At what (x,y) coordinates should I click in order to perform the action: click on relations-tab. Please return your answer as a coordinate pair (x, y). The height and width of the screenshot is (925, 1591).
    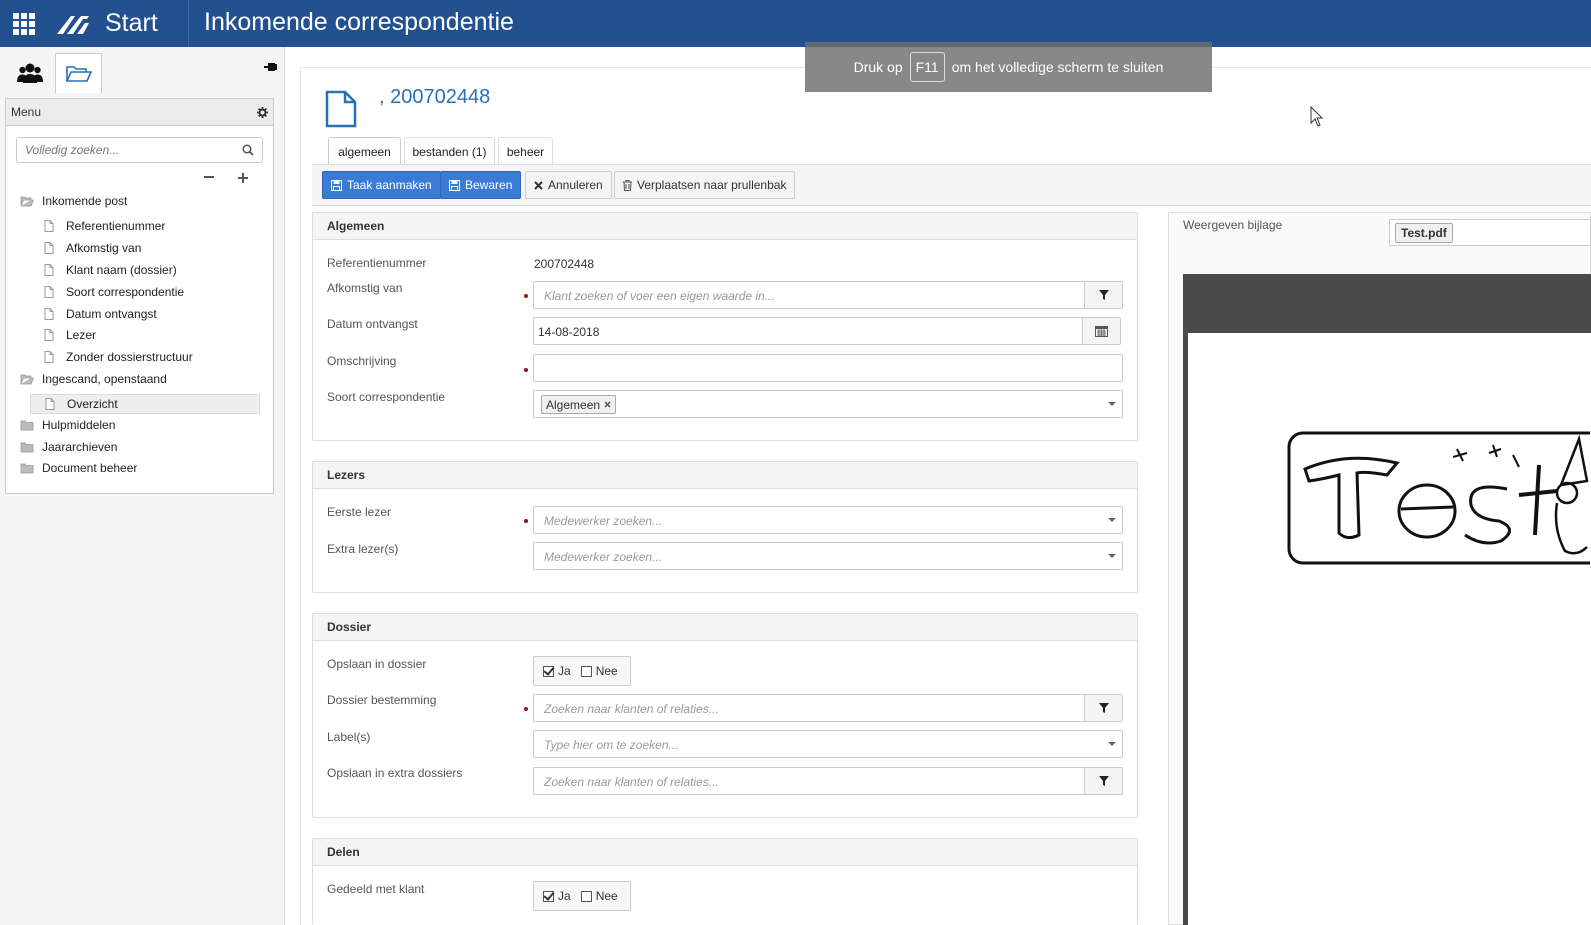
    Looking at the image, I should click on (29, 73).